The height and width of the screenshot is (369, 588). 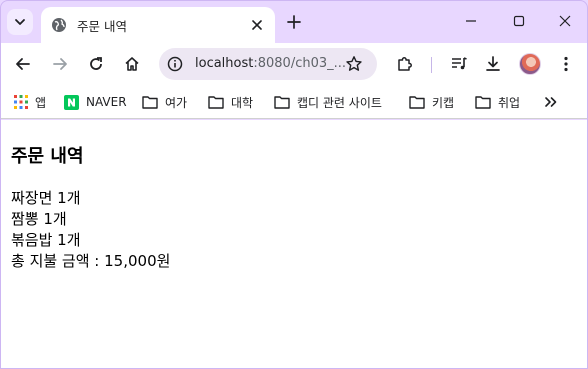 I want to click on globe-icon, so click(x=59, y=25).